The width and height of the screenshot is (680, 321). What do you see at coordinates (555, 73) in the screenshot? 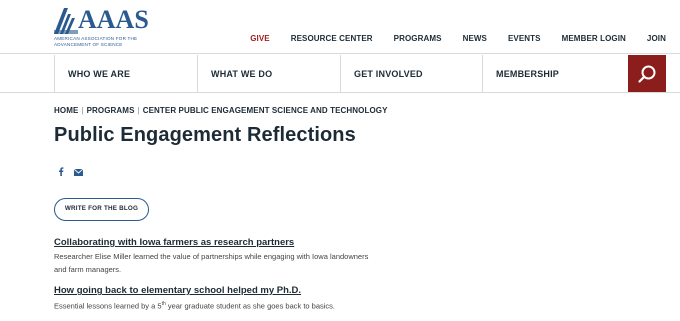
I see `main-nav-membership: MEMBERSHIP` at bounding box center [555, 73].